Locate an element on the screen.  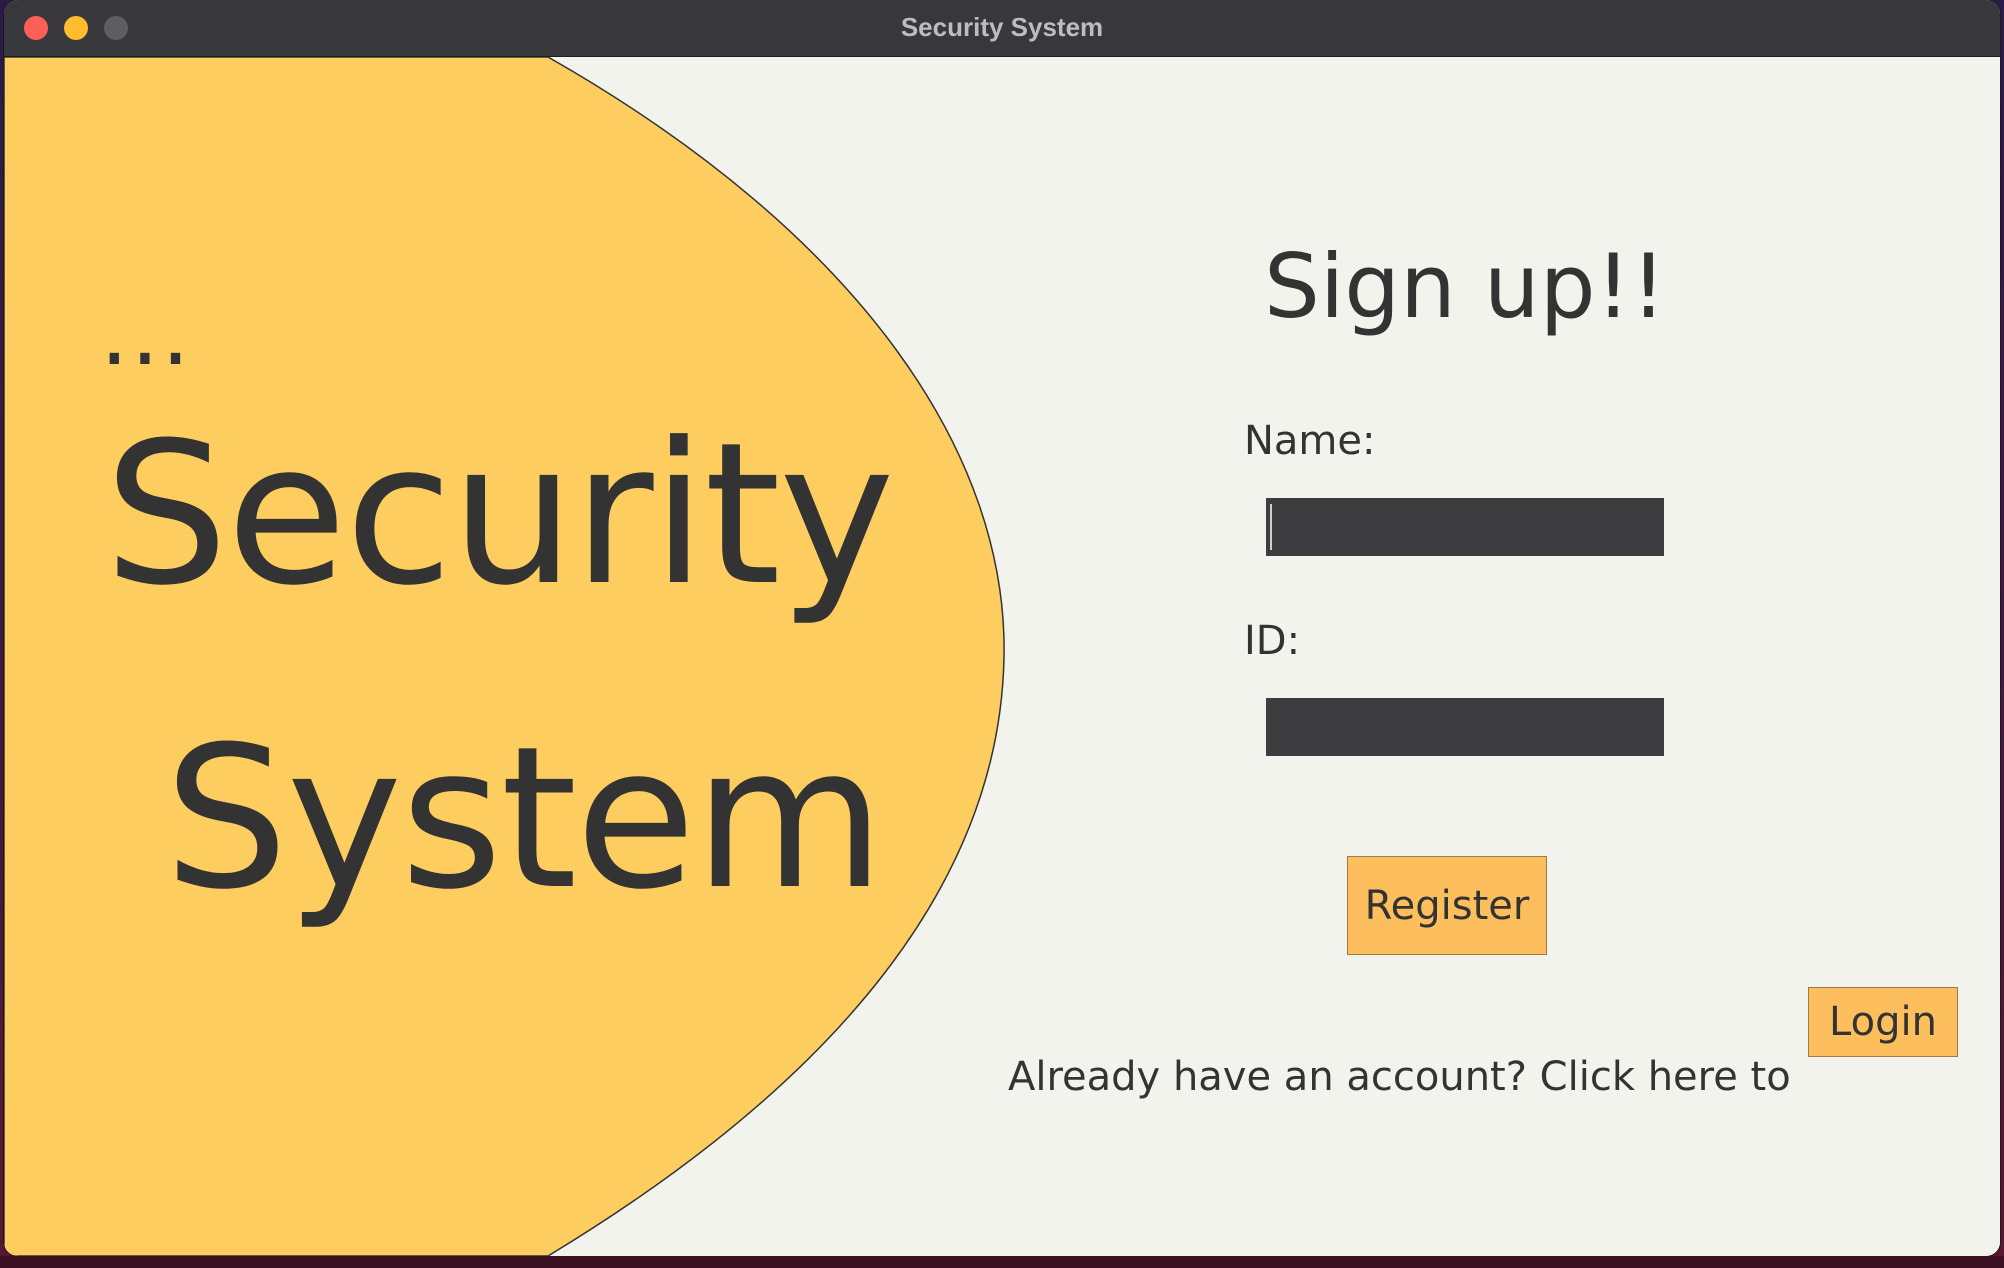
register-button: Register is located at coordinates (1447, 905).